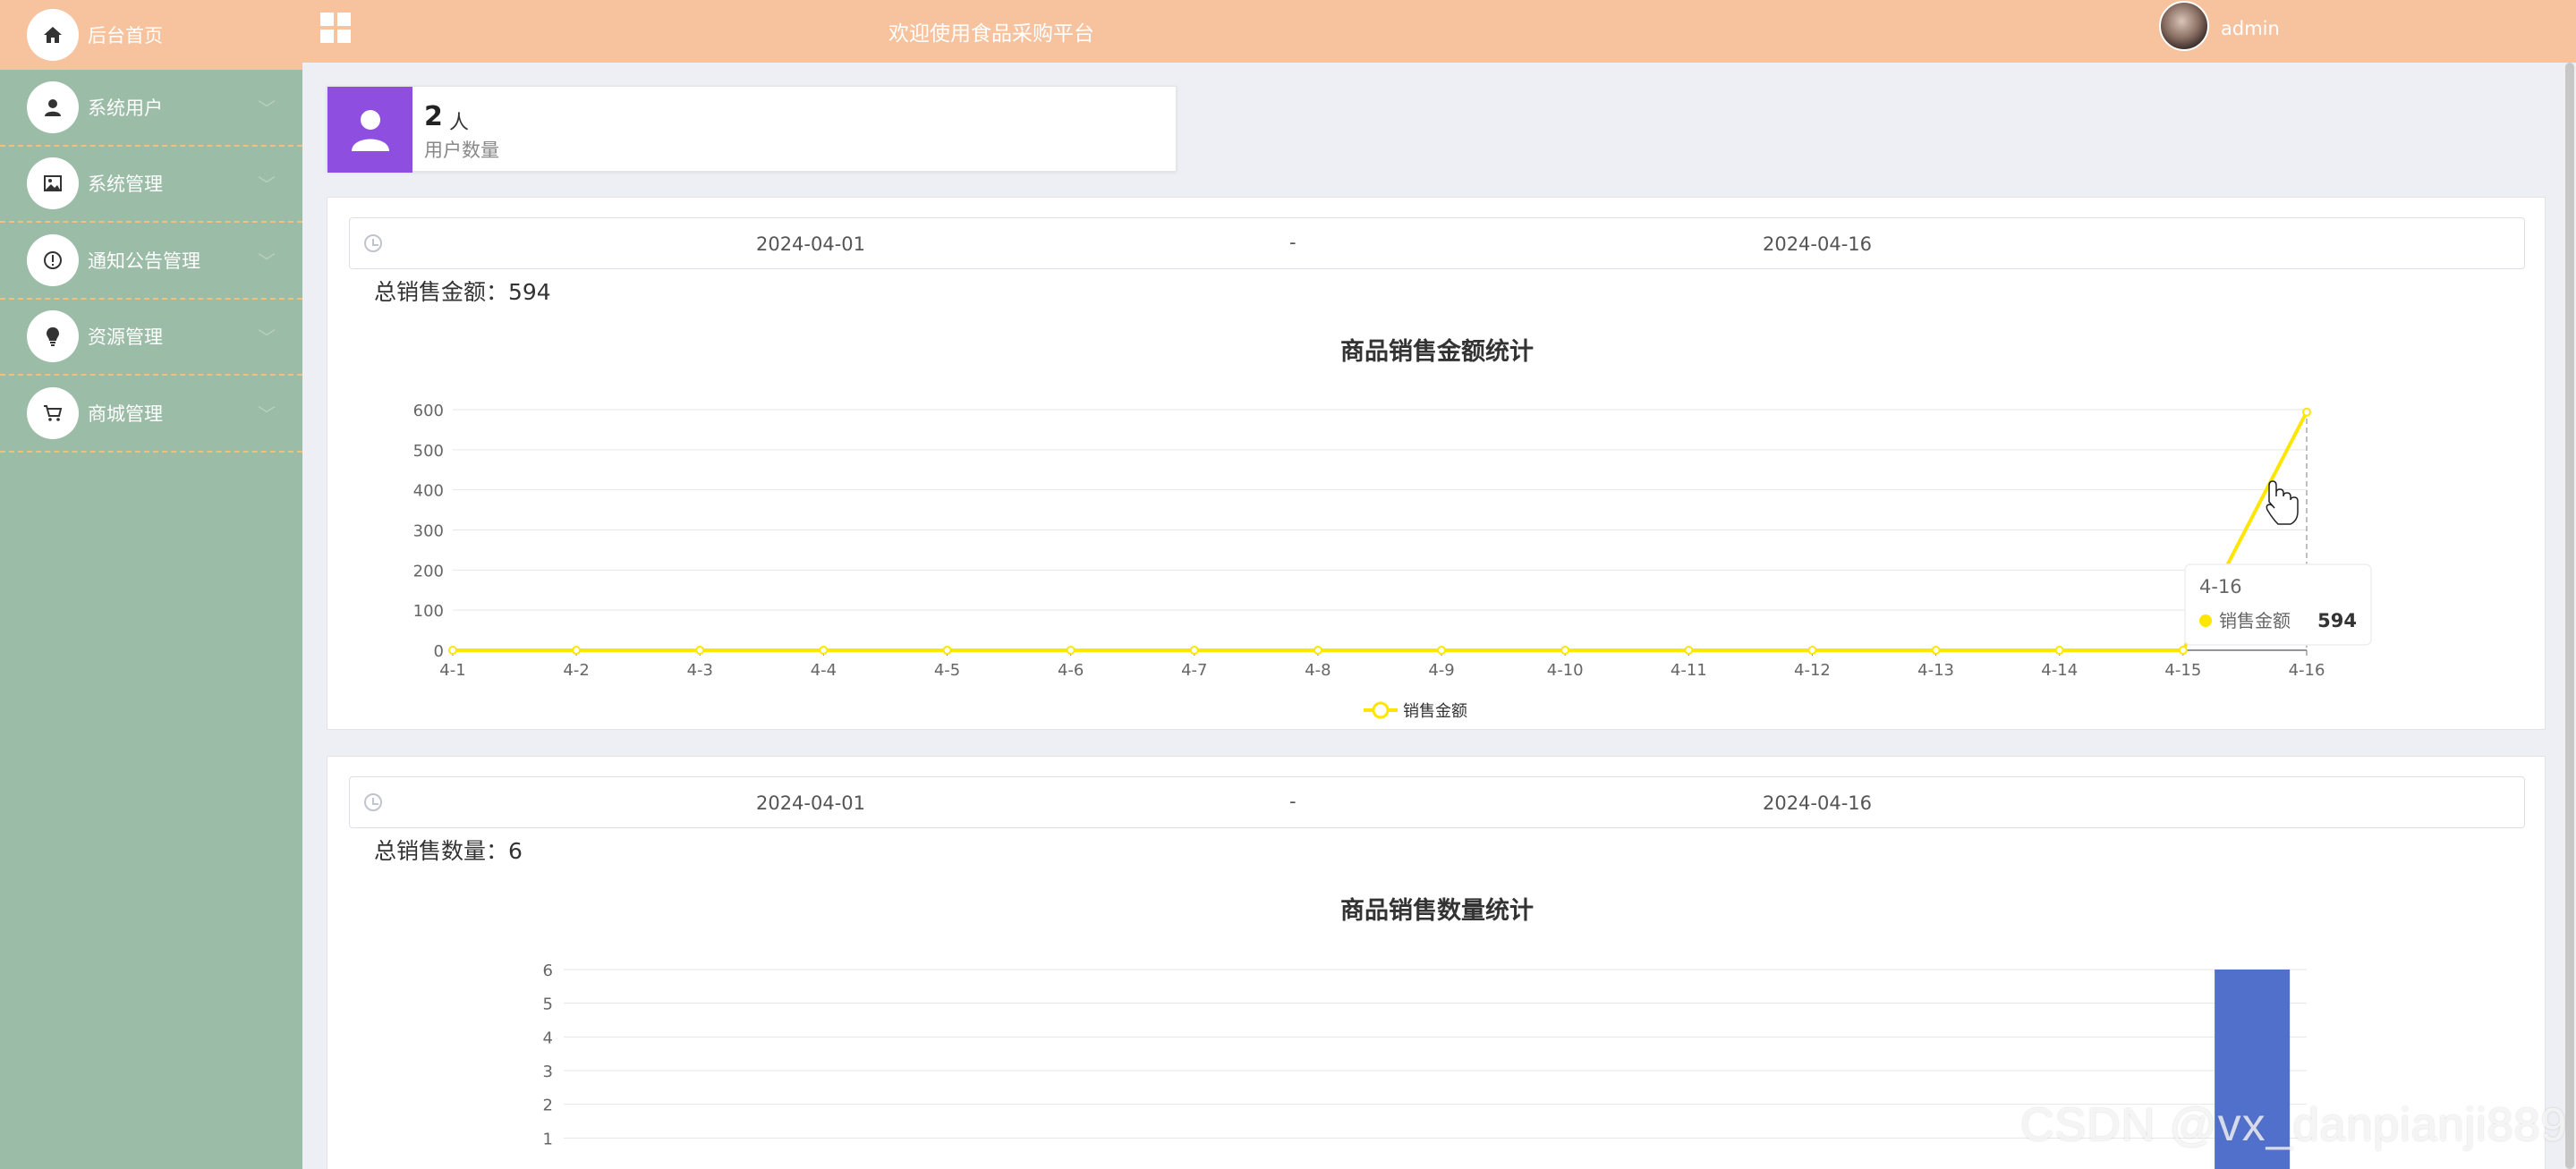 This screenshot has width=2576, height=1169. Describe the element at coordinates (428, 411) in the screenshot. I see `y-tick-label: 600` at that location.